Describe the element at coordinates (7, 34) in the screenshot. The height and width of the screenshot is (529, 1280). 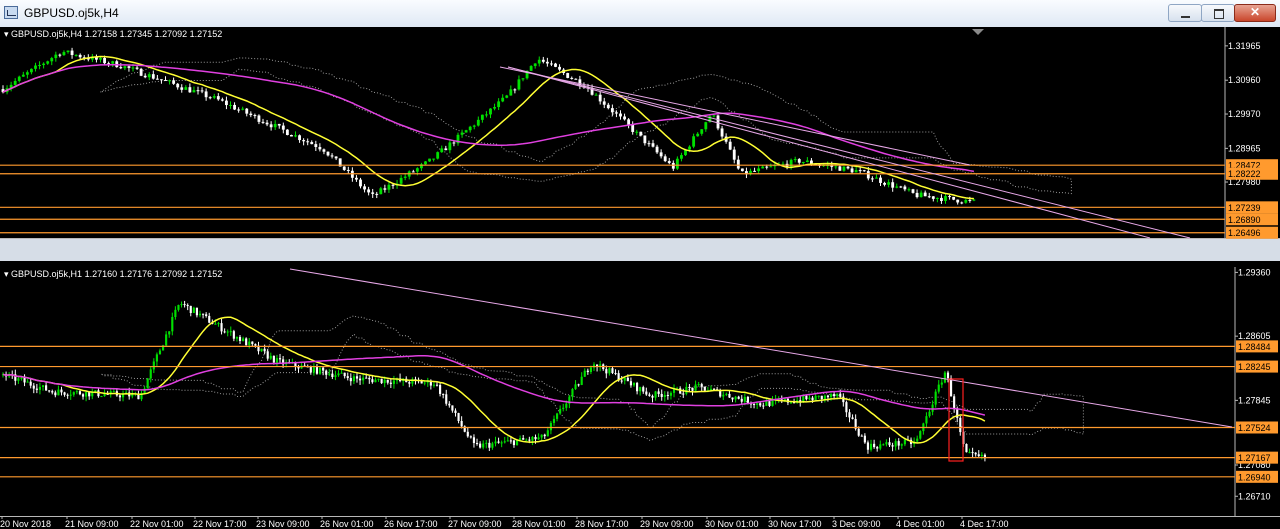
I see `symbol-icon: ▾` at that location.